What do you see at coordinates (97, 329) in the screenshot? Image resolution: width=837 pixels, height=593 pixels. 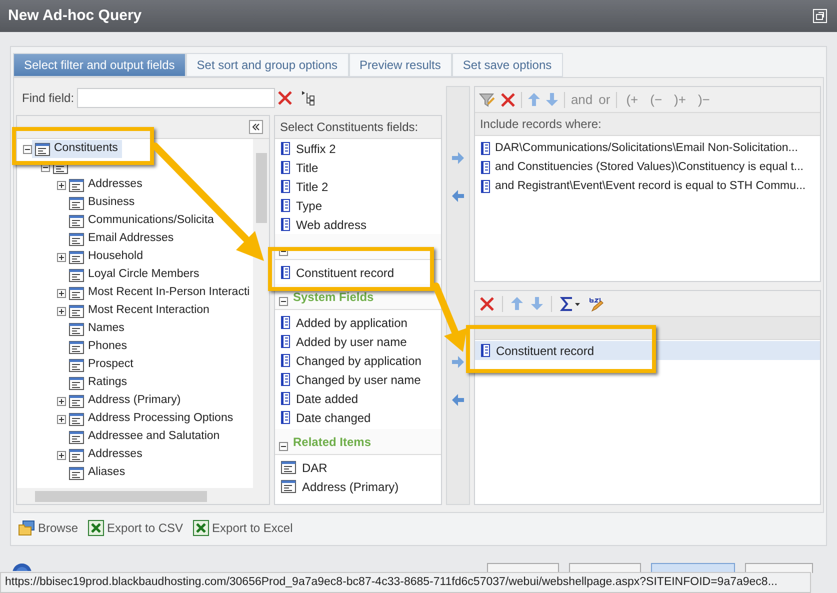 I see `tree-item: Names` at bounding box center [97, 329].